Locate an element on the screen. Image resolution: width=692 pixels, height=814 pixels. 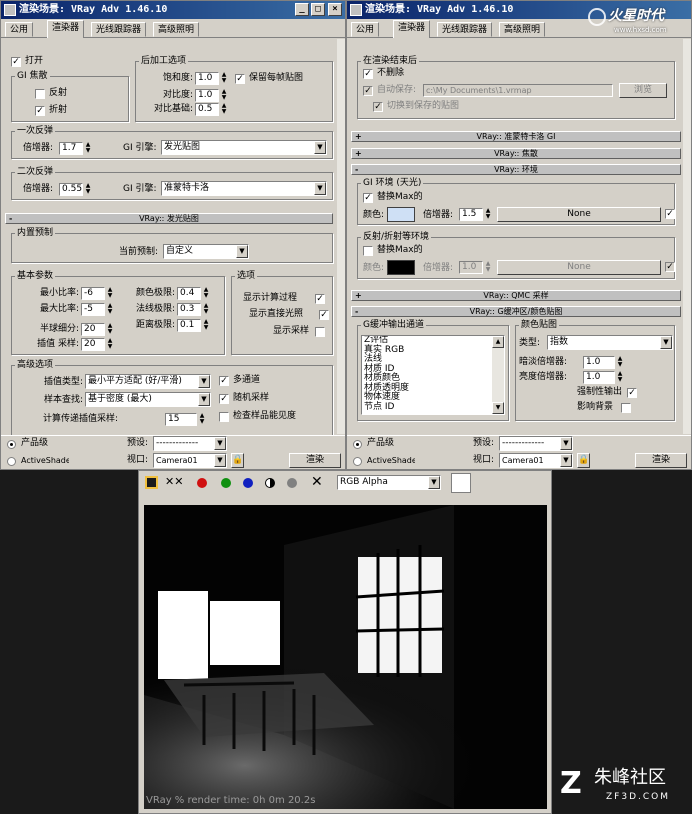
show-direct-checkbox: ✓ is located at coordinates (324, 315).